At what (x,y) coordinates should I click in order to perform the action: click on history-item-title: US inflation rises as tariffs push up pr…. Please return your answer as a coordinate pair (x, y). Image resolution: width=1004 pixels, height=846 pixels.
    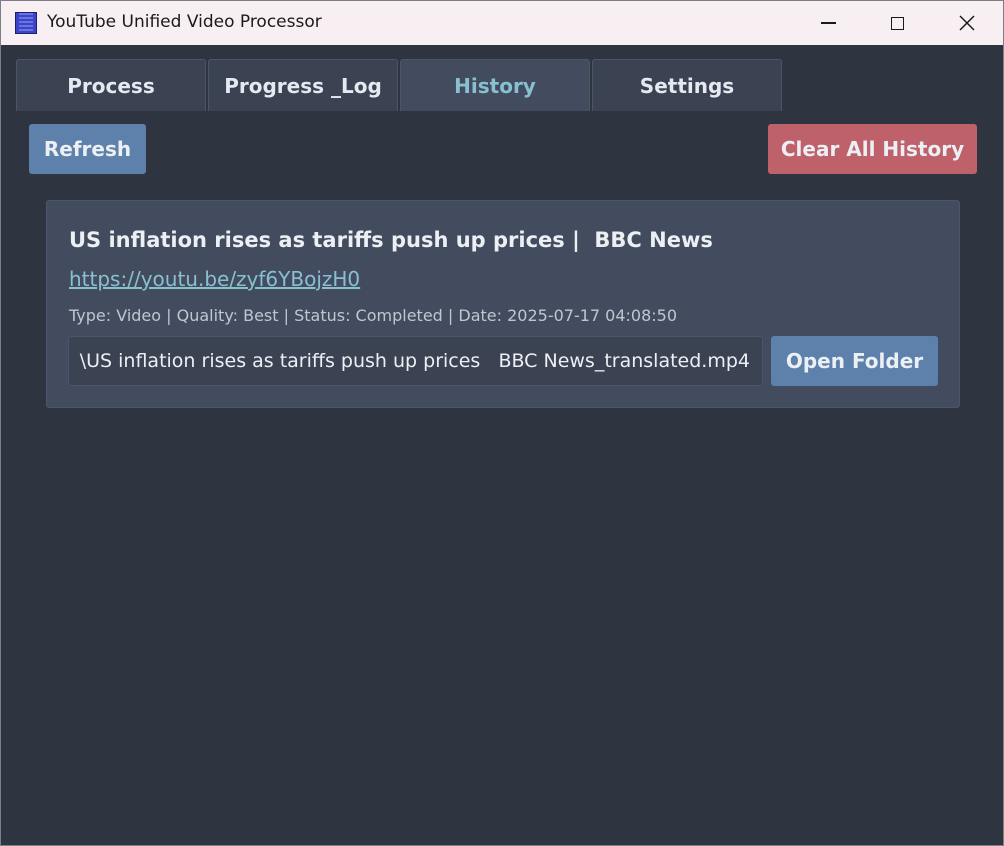
    Looking at the image, I should click on (391, 240).